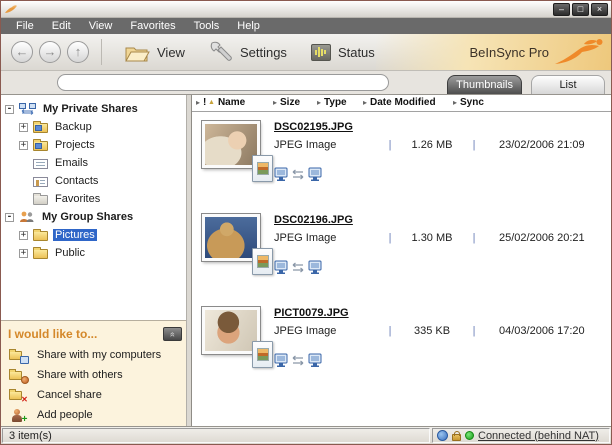  What do you see at coordinates (429, 238) in the screenshot?
I see `file-meta: JPEG Image | 1.30 MB | 25/02/2006 20:21` at bounding box center [429, 238].